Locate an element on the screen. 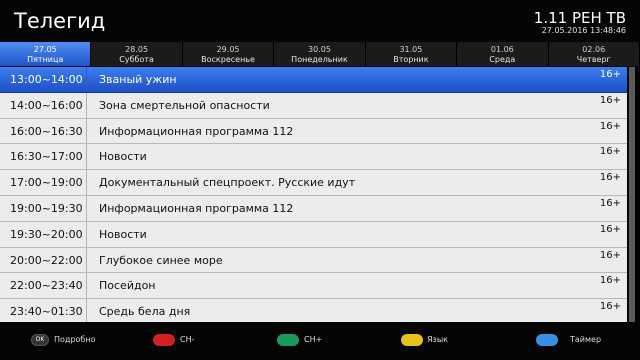  tab-day-2: 28.05 Суббота is located at coordinates (137, 54).